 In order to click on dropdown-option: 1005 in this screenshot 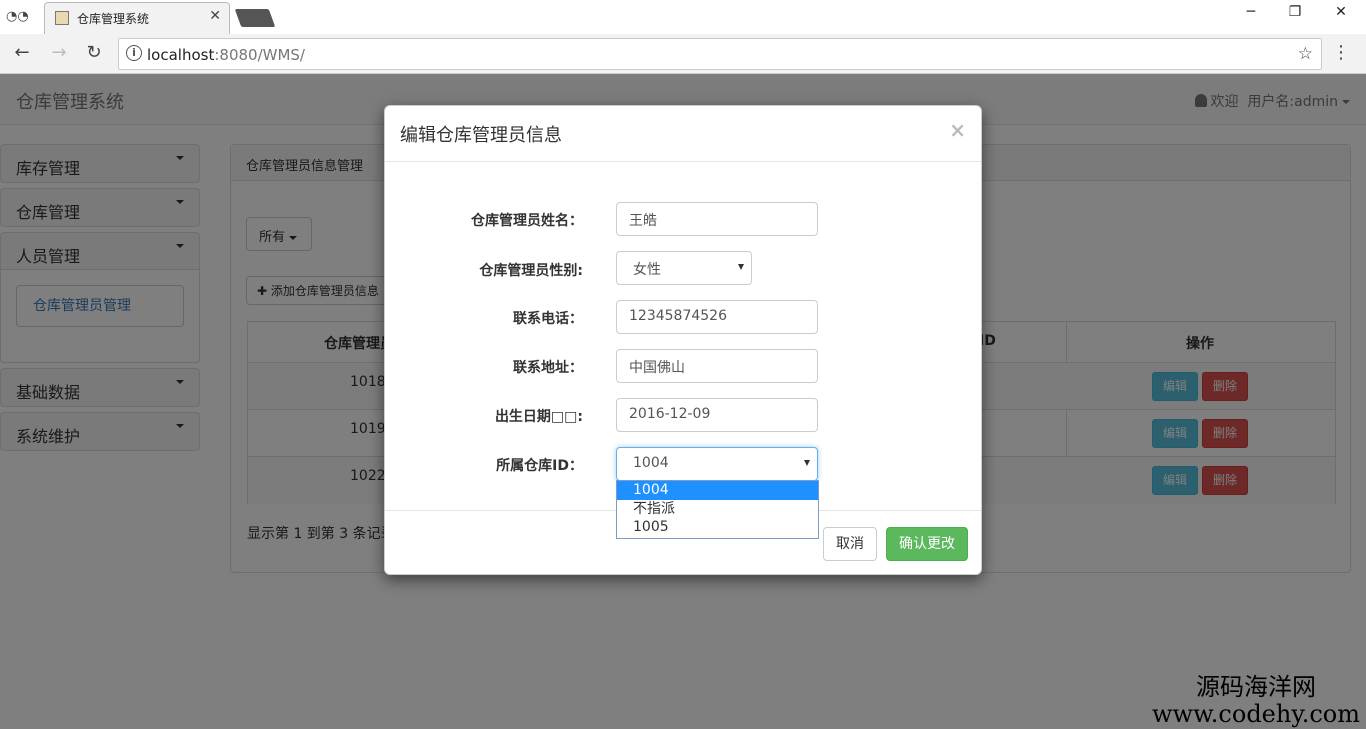, I will do `click(717, 527)`.